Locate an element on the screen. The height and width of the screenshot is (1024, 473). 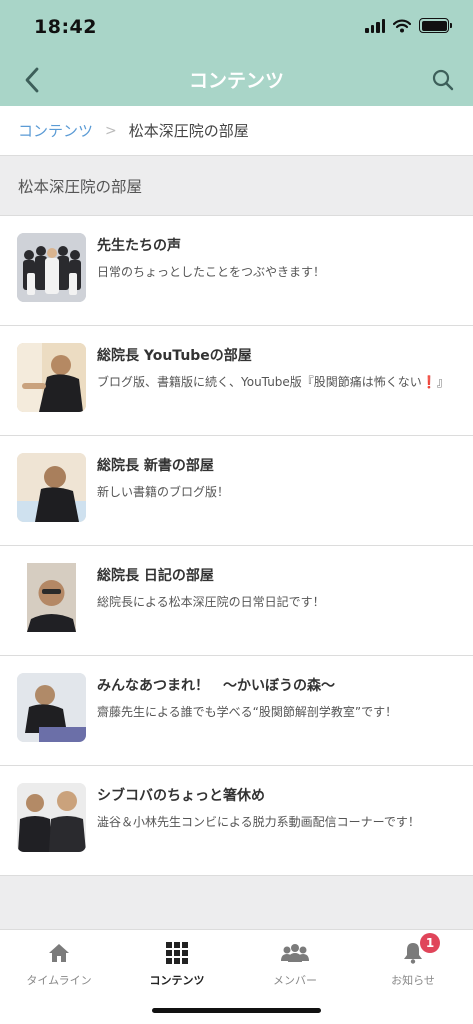
tab-contents: コンテンツ is located at coordinates (177, 965).